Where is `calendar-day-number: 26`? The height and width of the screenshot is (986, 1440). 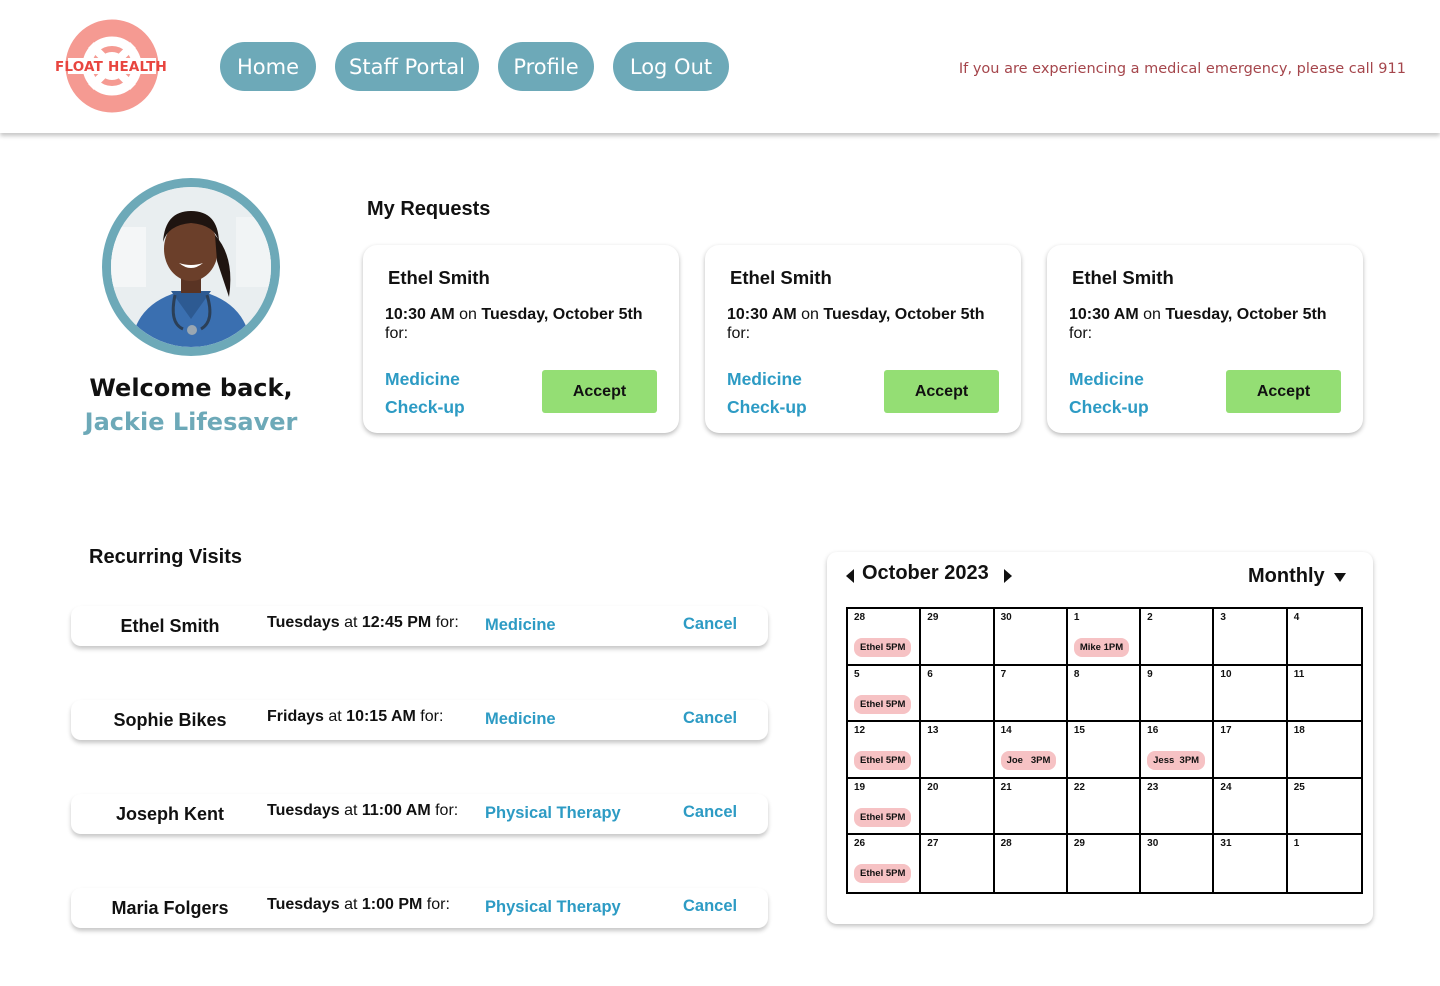 calendar-day-number: 26 is located at coordinates (860, 844).